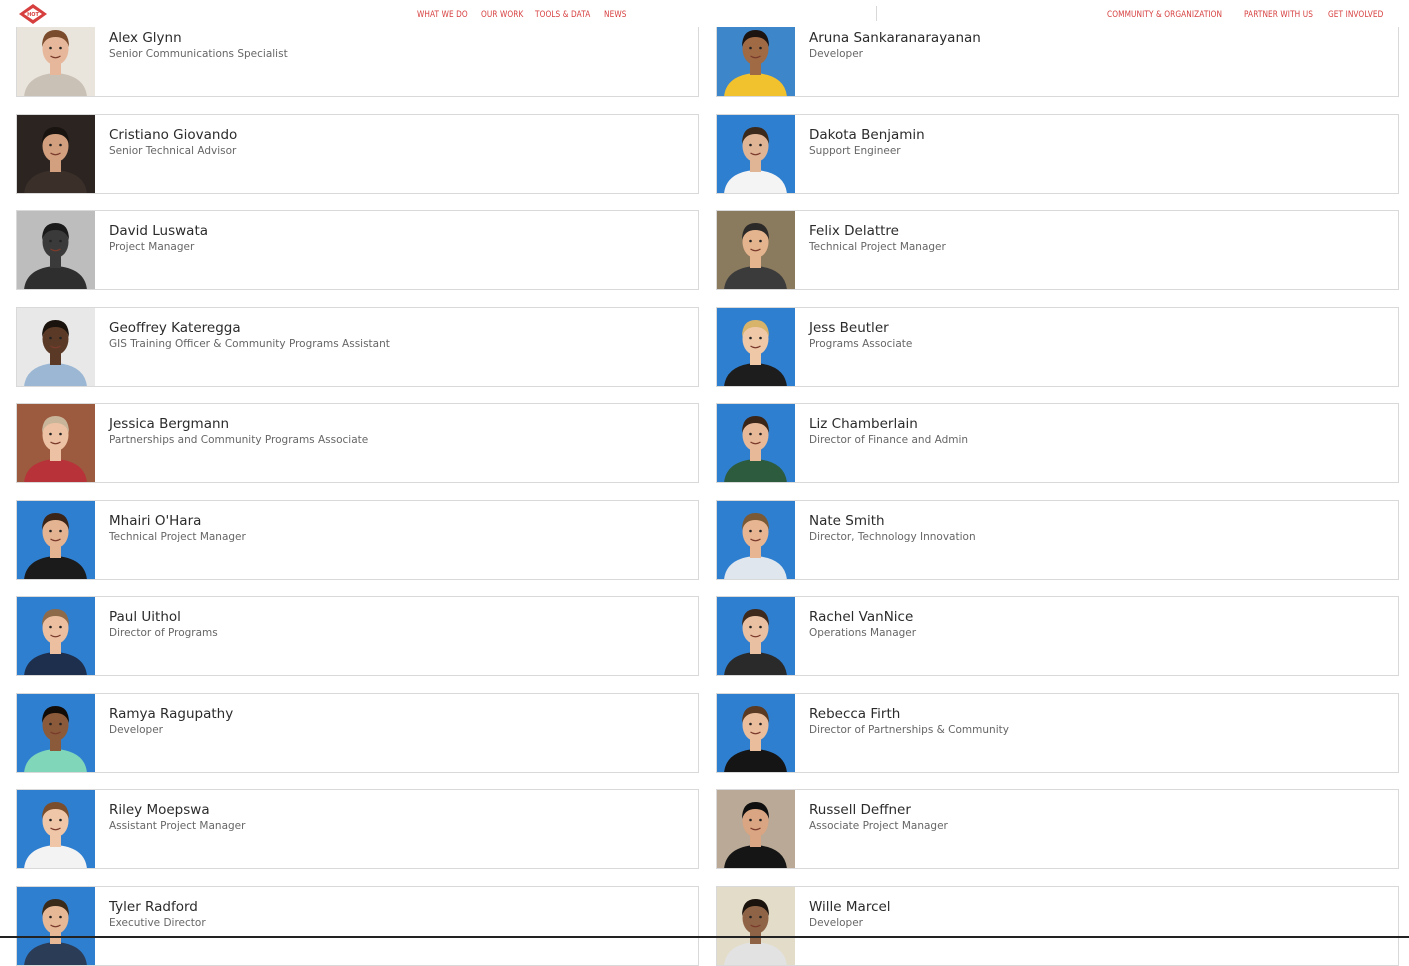  Describe the element at coordinates (860, 328) in the screenshot. I see `team-member-name: Jess Beutler` at that location.